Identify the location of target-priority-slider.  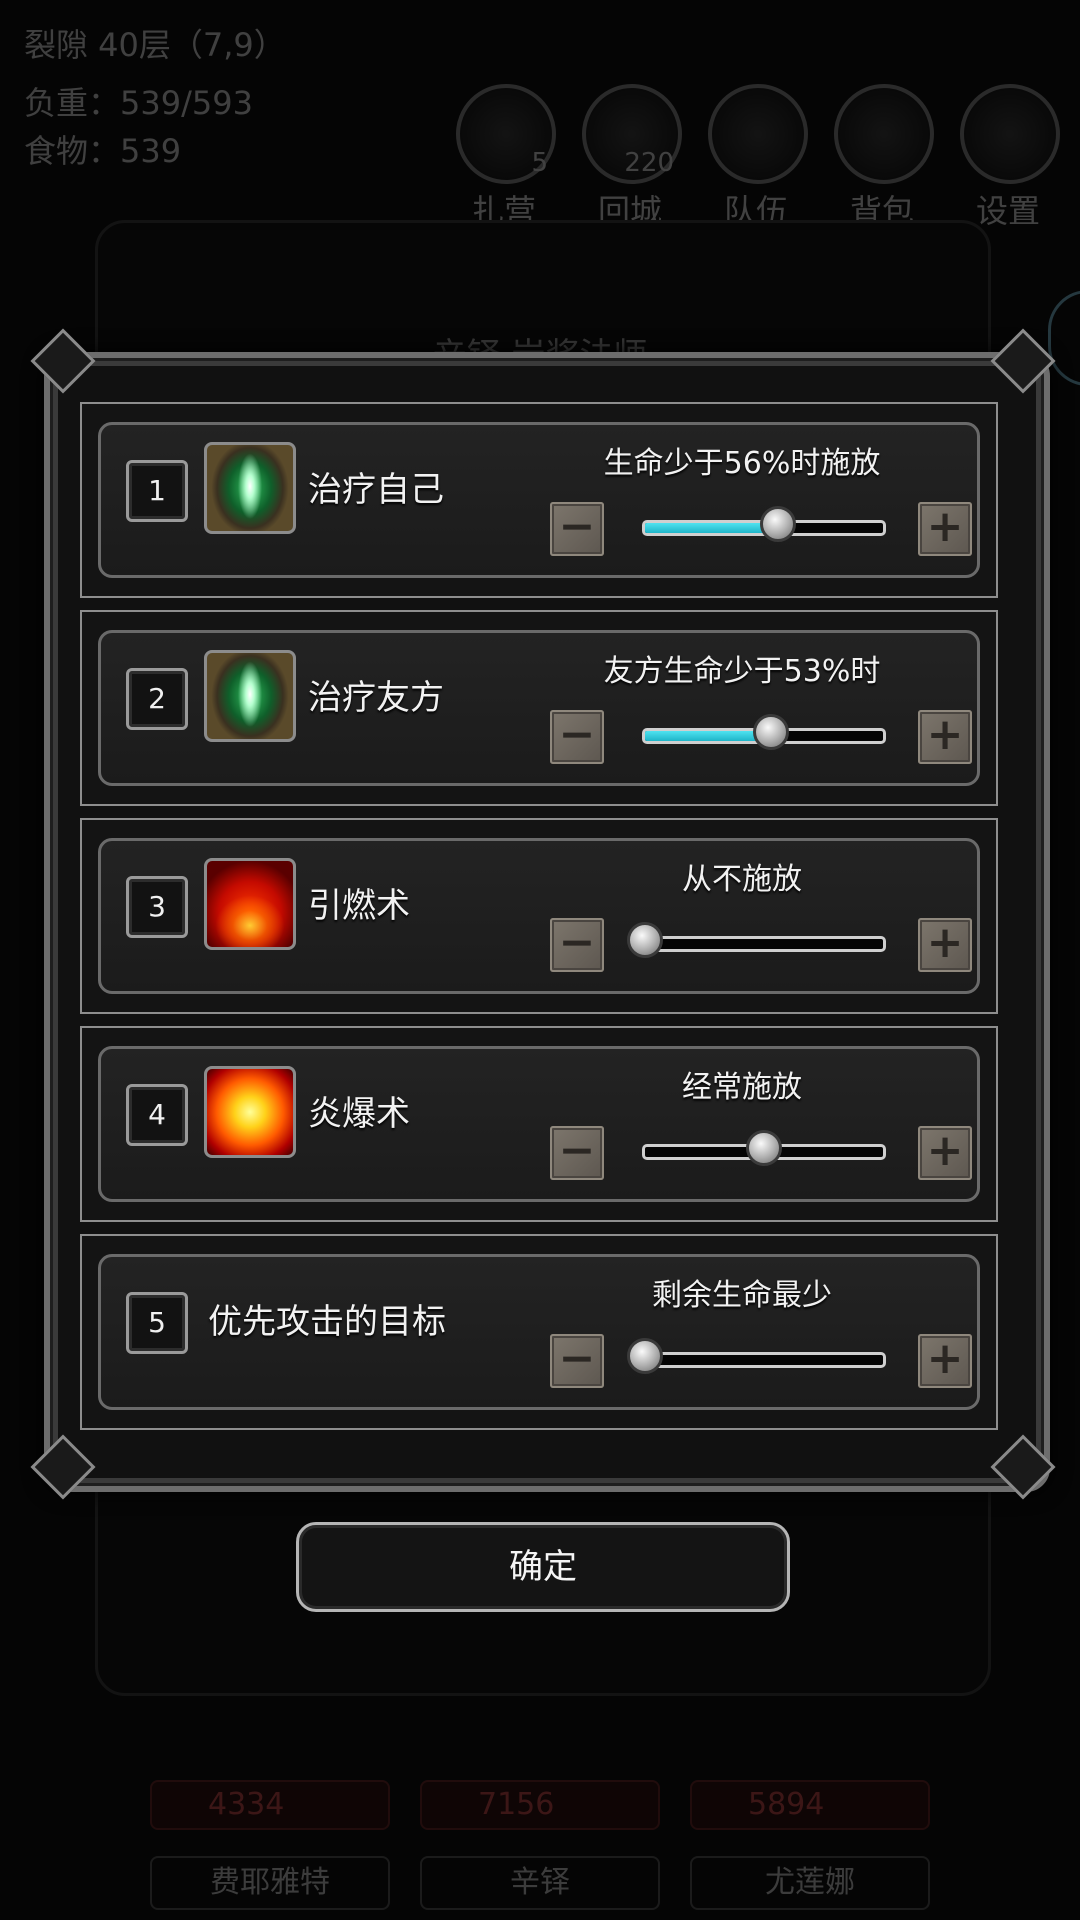
(764, 1360).